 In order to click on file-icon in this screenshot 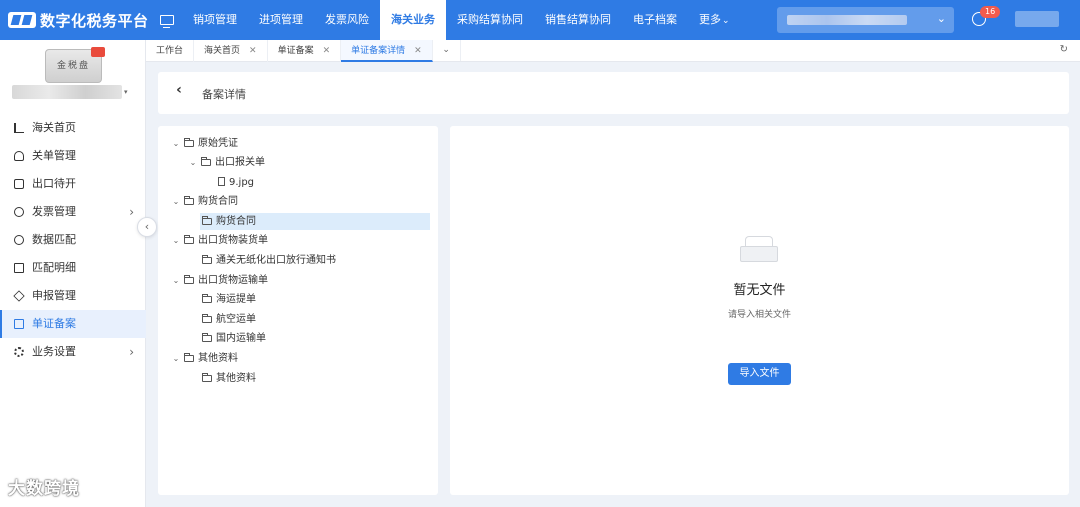, I will do `click(221, 181)`.